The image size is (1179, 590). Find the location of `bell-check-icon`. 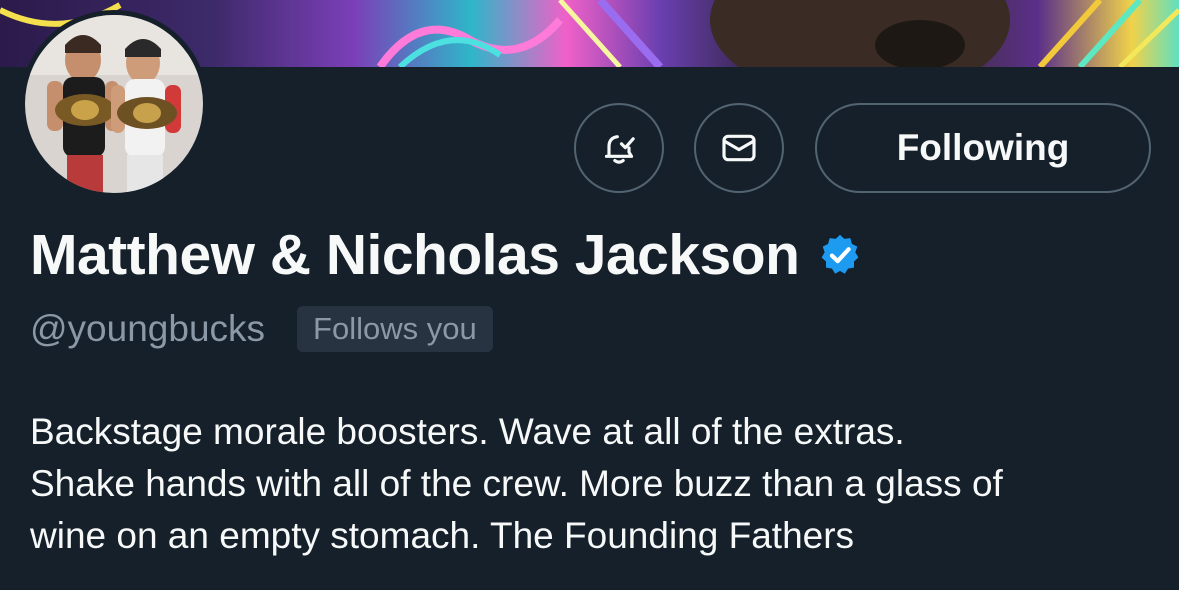

bell-check-icon is located at coordinates (619, 149).